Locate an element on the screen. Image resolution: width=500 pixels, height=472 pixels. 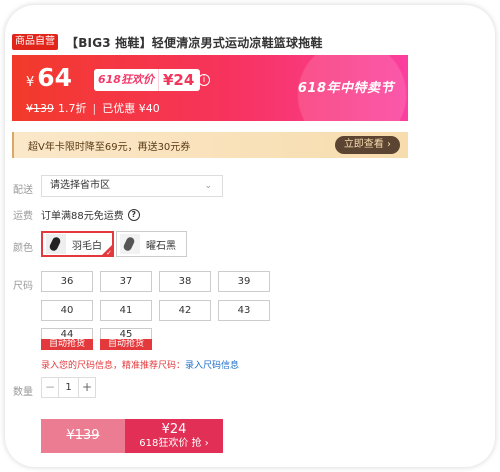
promo-buy-price: ¥24 is located at coordinates (174, 429).